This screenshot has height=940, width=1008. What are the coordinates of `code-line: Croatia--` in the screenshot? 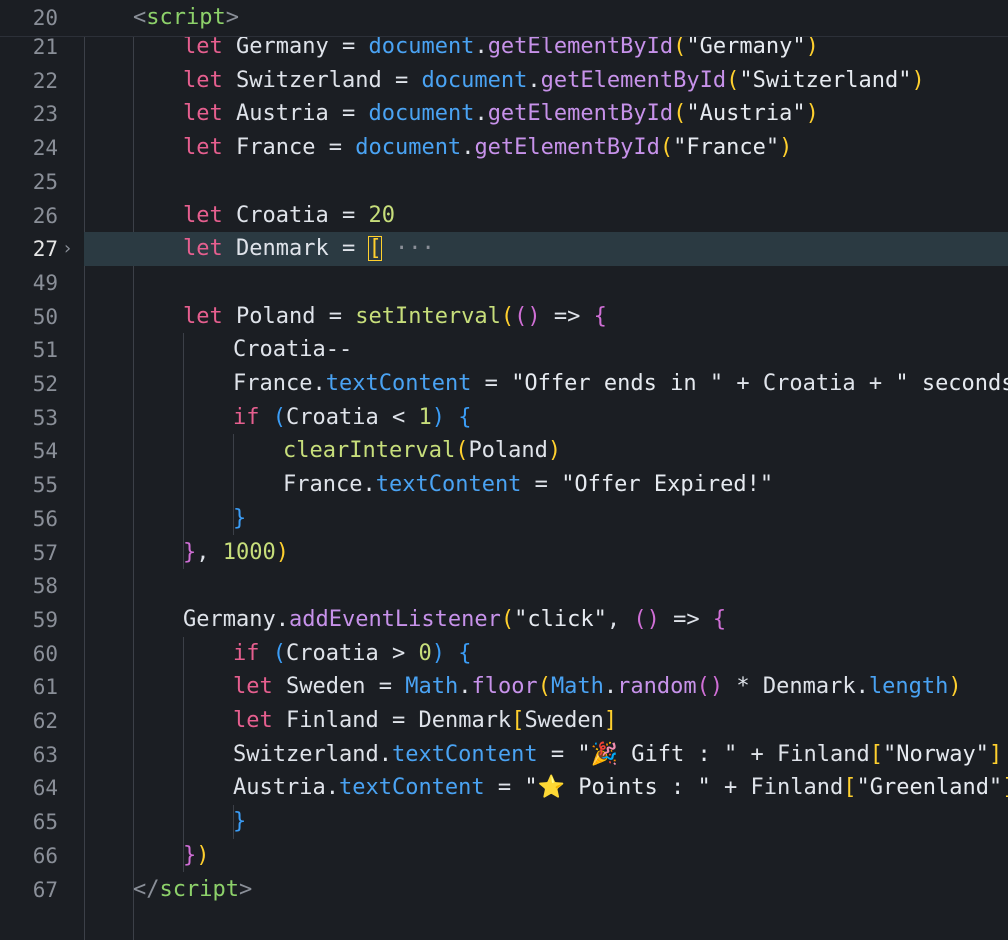 It's located at (292, 350).